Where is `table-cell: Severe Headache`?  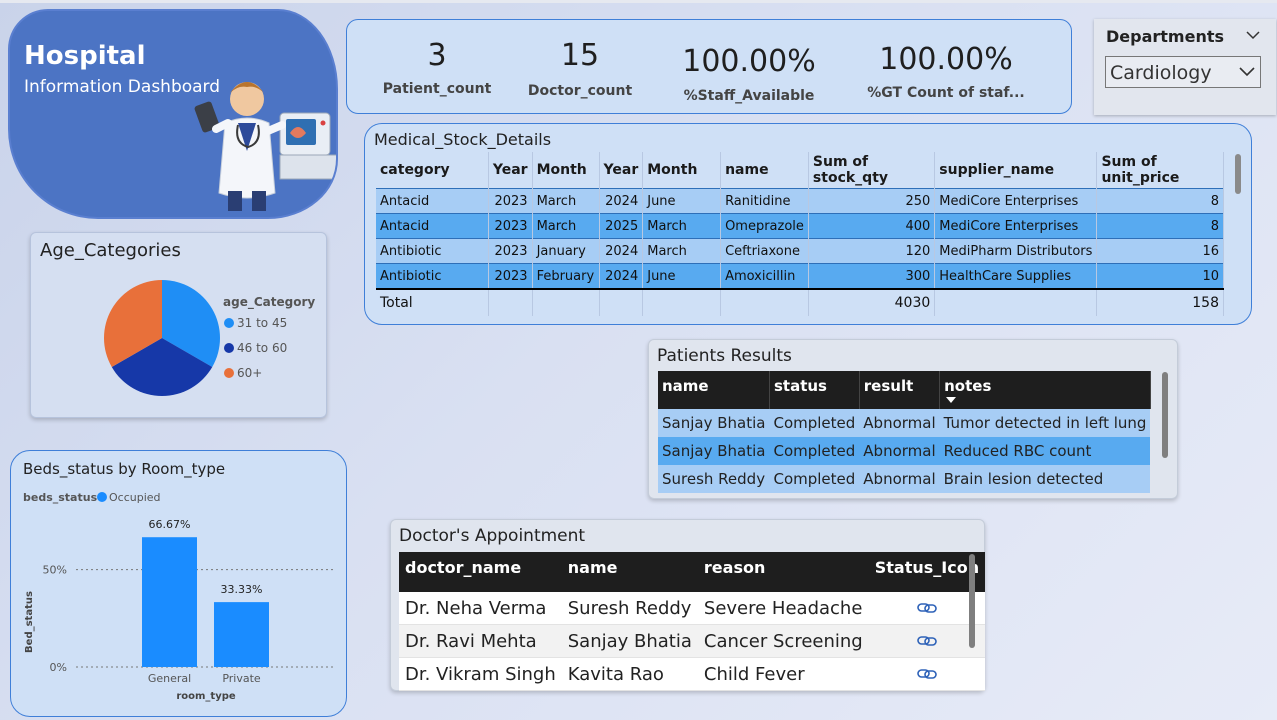 table-cell: Severe Headache is located at coordinates (783, 608).